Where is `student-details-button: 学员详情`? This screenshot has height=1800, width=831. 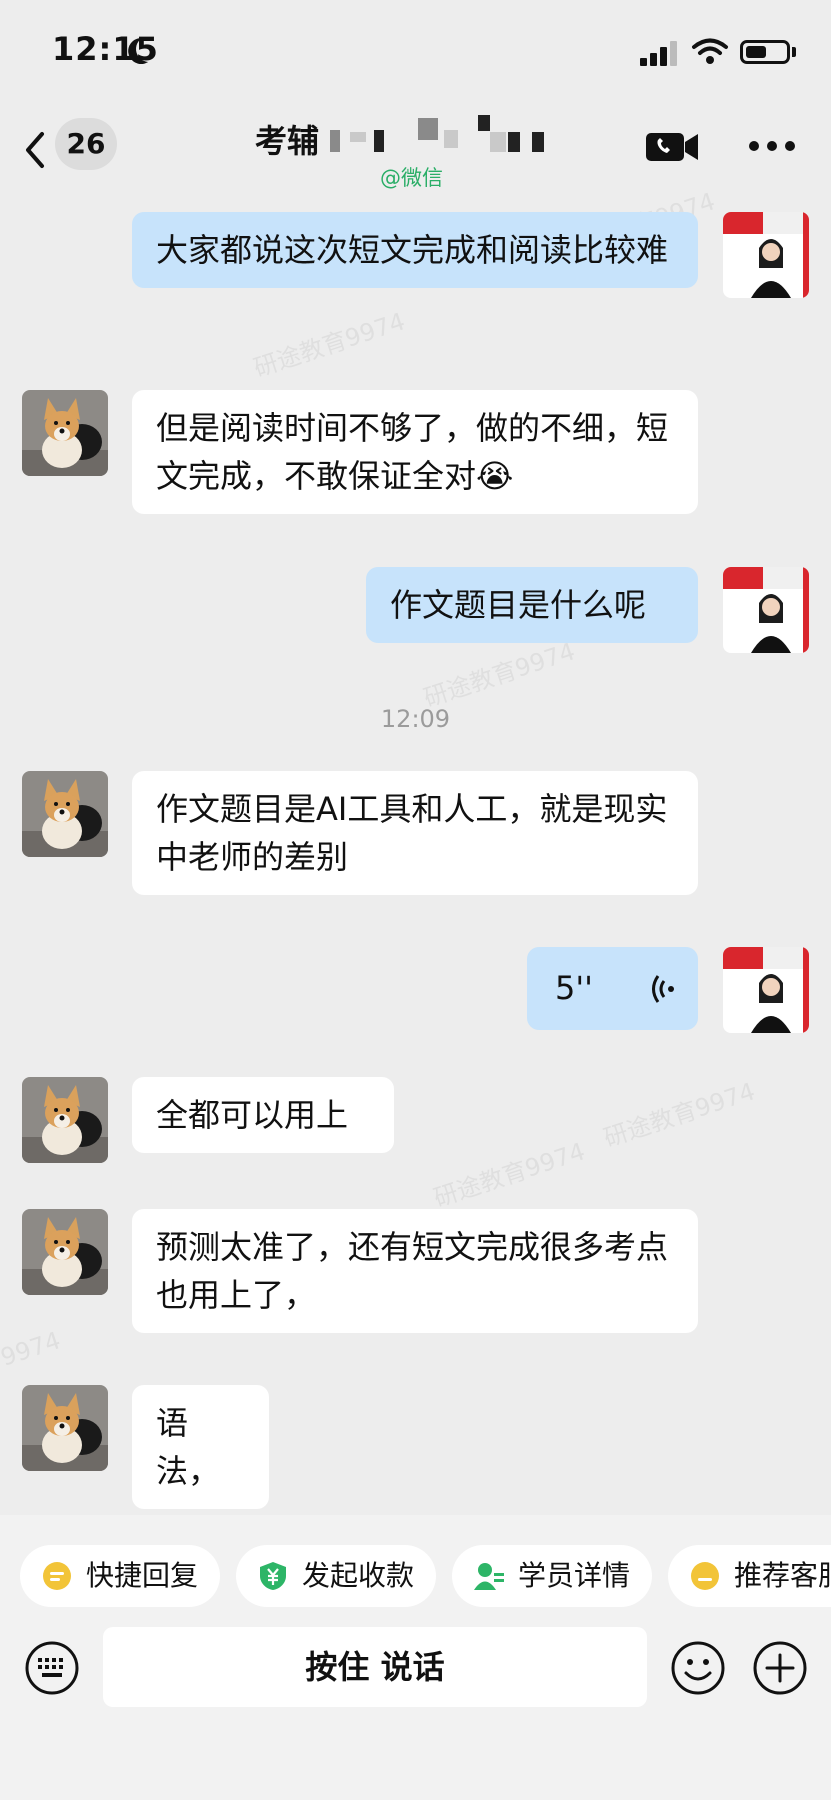
student-details-button: 学员详情 is located at coordinates (552, 1576).